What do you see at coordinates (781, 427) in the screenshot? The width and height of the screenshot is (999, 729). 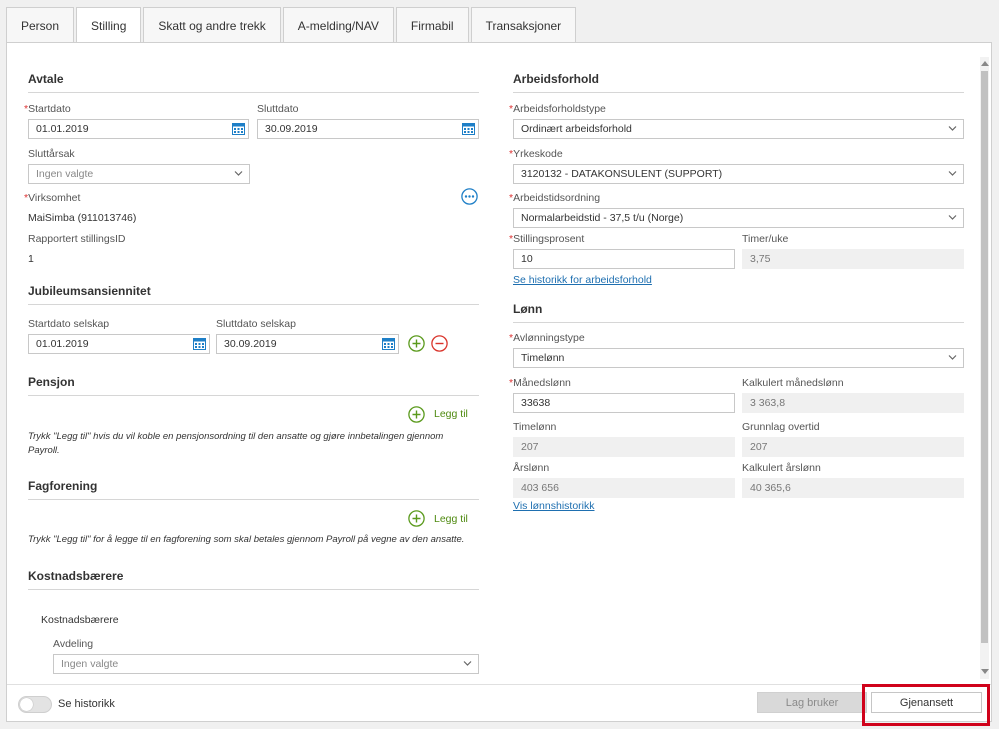 I see `grunnlag-overtid-label: Grunnlag overtid` at bounding box center [781, 427].